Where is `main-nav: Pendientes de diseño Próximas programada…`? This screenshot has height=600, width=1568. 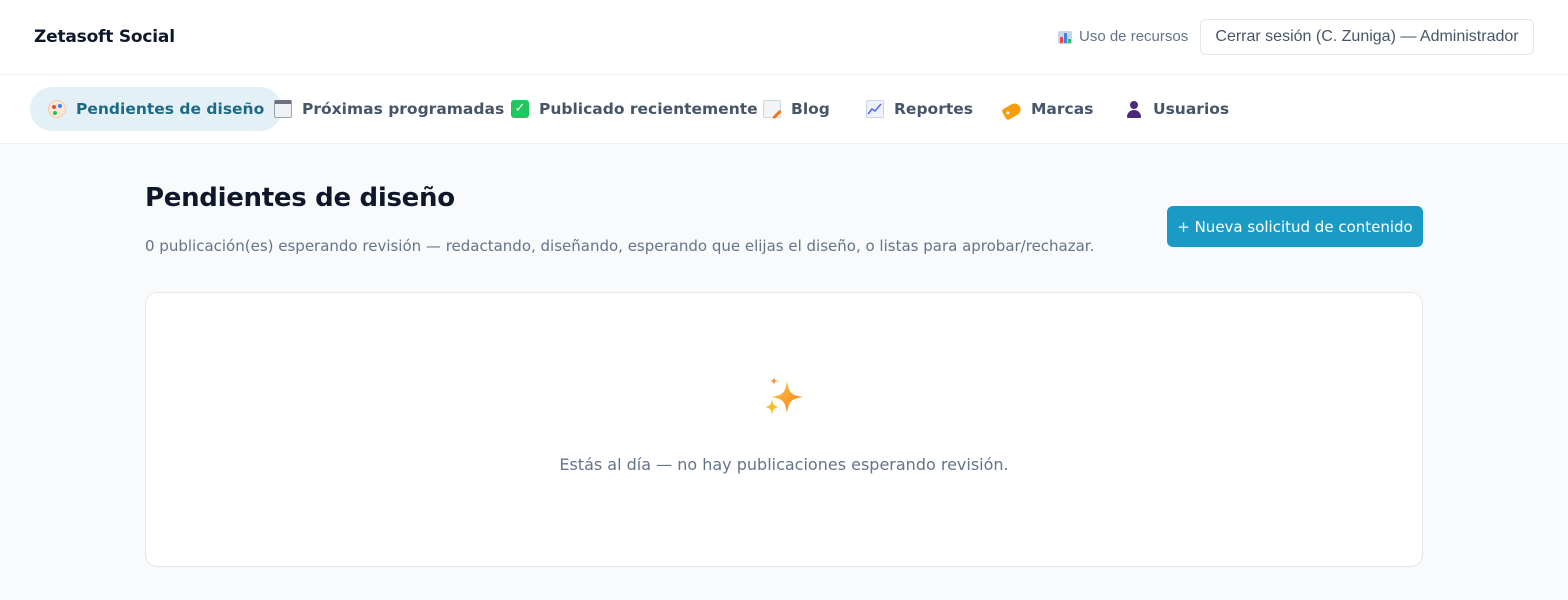
main-nav: Pendientes de diseño Próximas programada… is located at coordinates (784, 109).